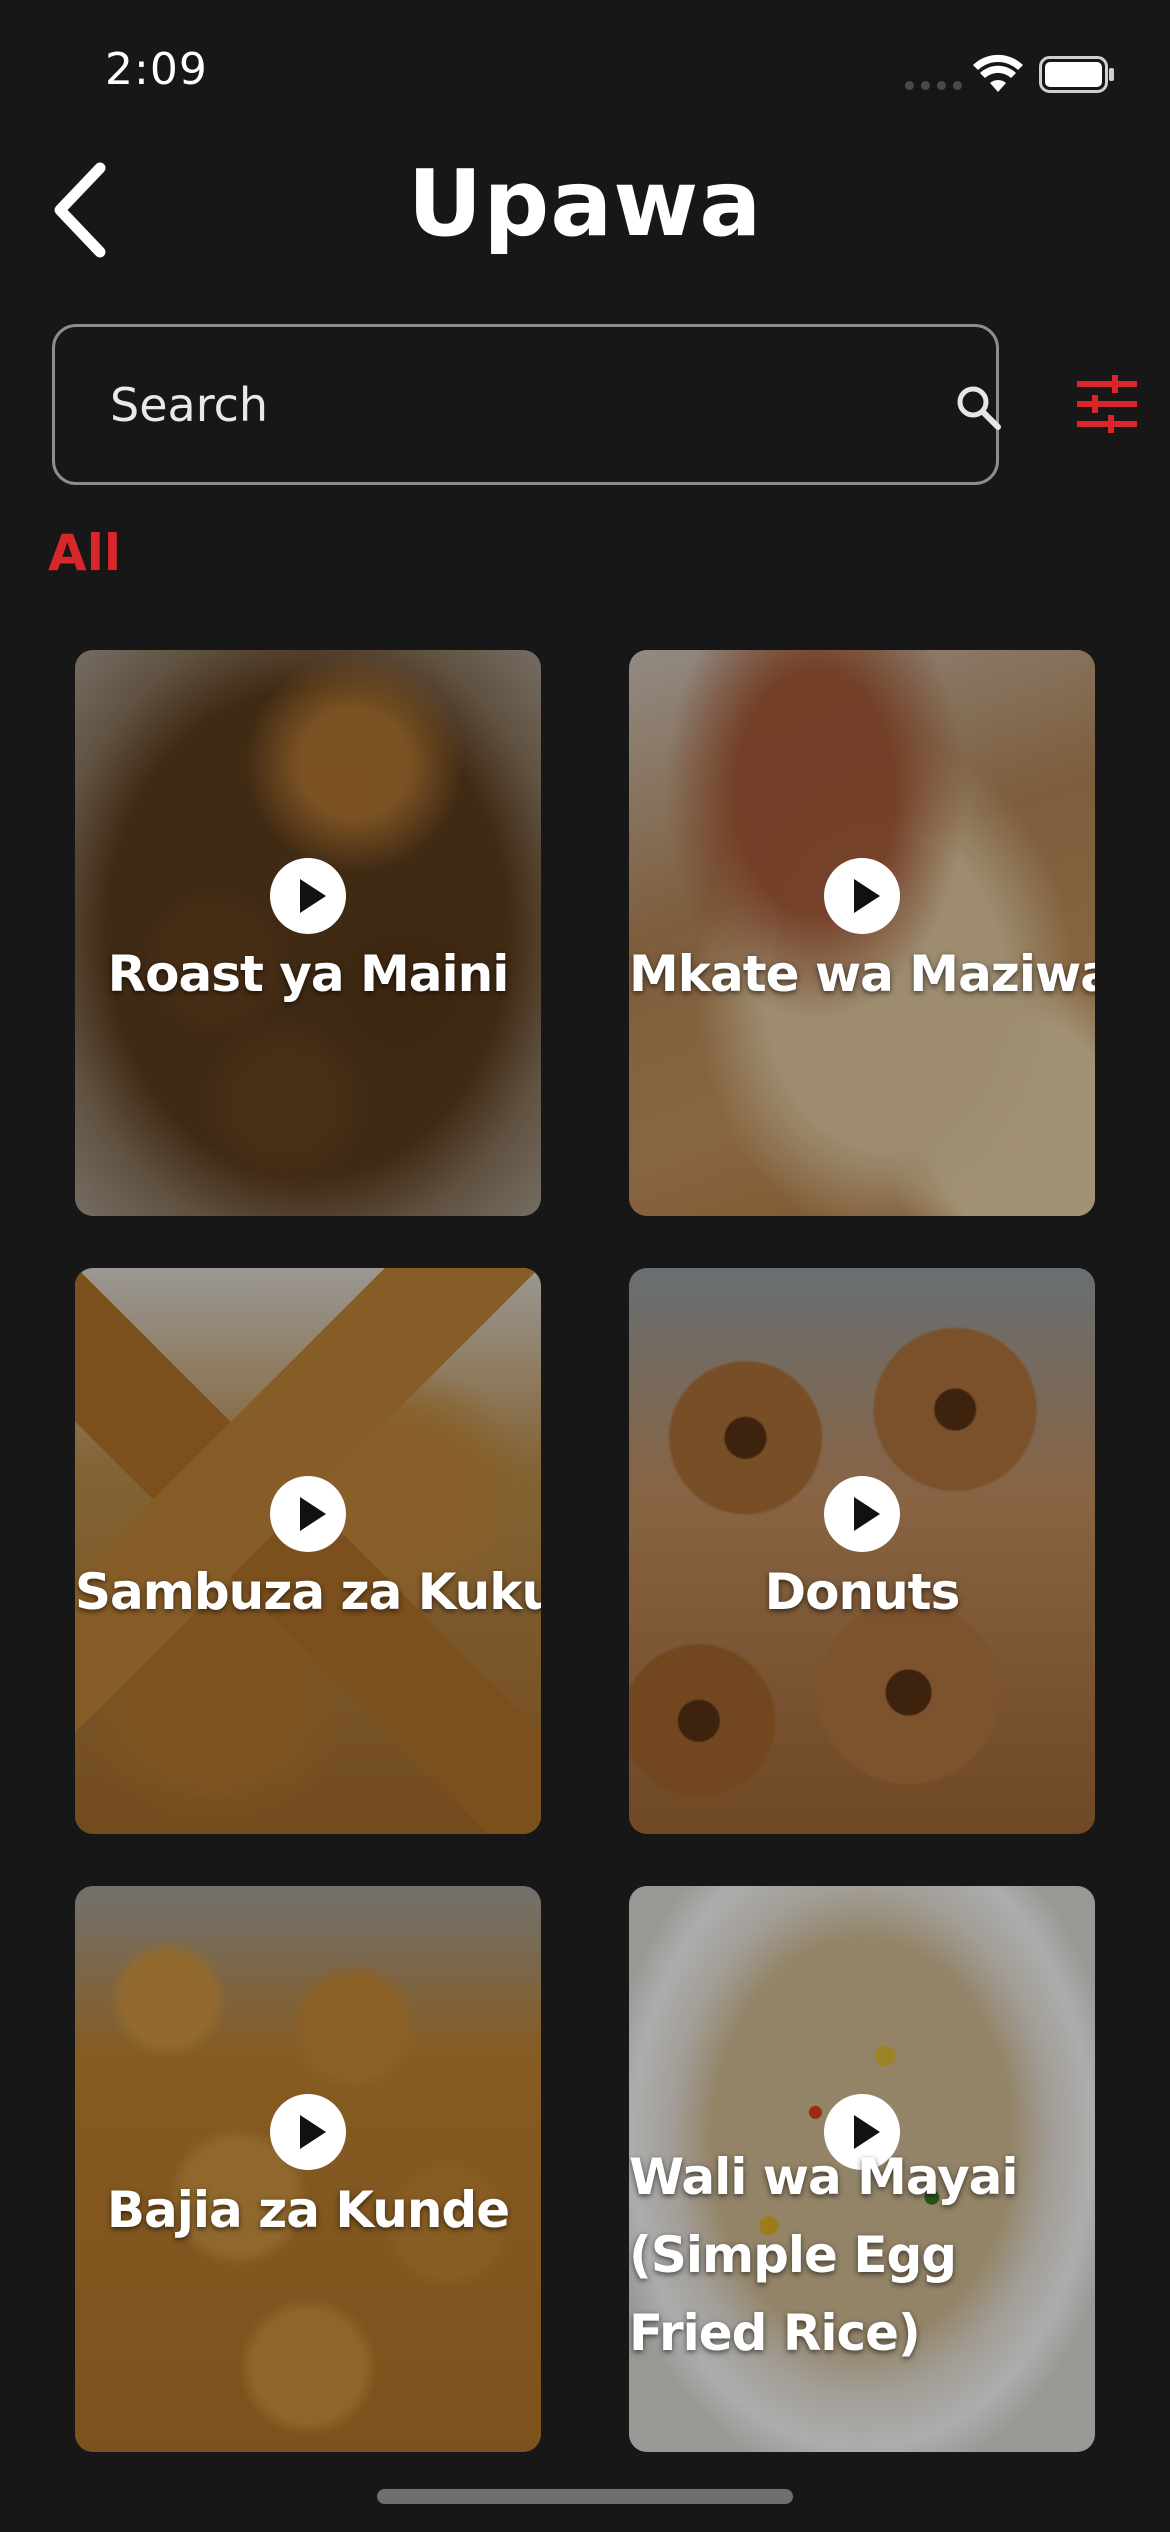 Image resolution: width=1170 pixels, height=2532 pixels. I want to click on search-bar, so click(526, 404).